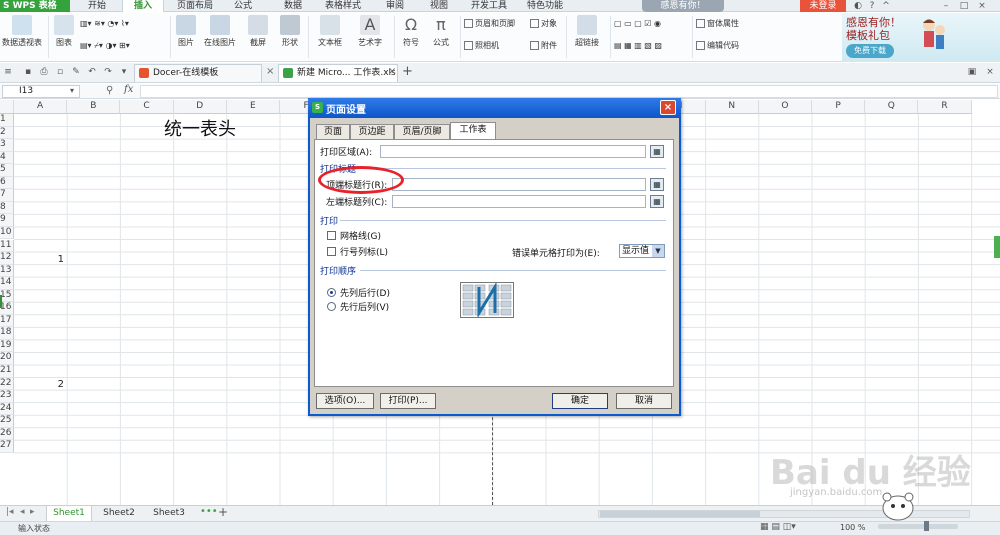 Image resolution: width=1000 pixels, height=535 pixels. I want to click on row-header-26: 26, so click(7, 434).